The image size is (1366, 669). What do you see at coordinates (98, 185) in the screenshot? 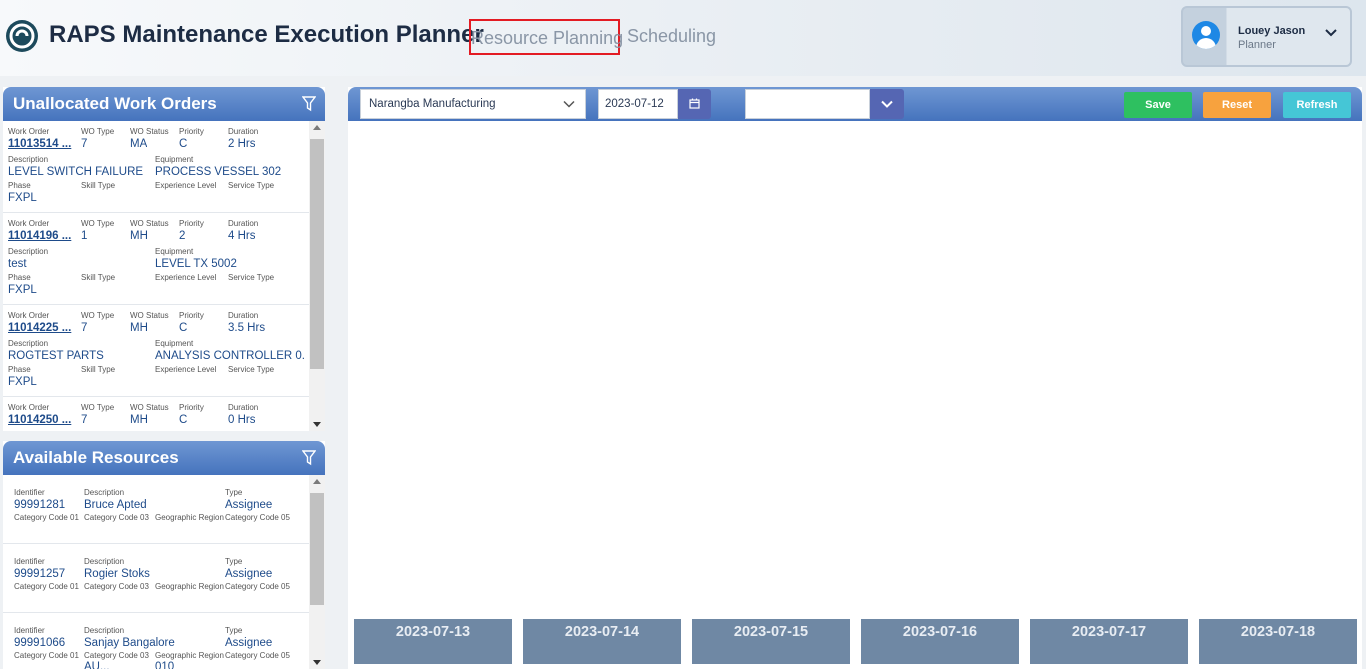
I see `label: Skill Type` at bounding box center [98, 185].